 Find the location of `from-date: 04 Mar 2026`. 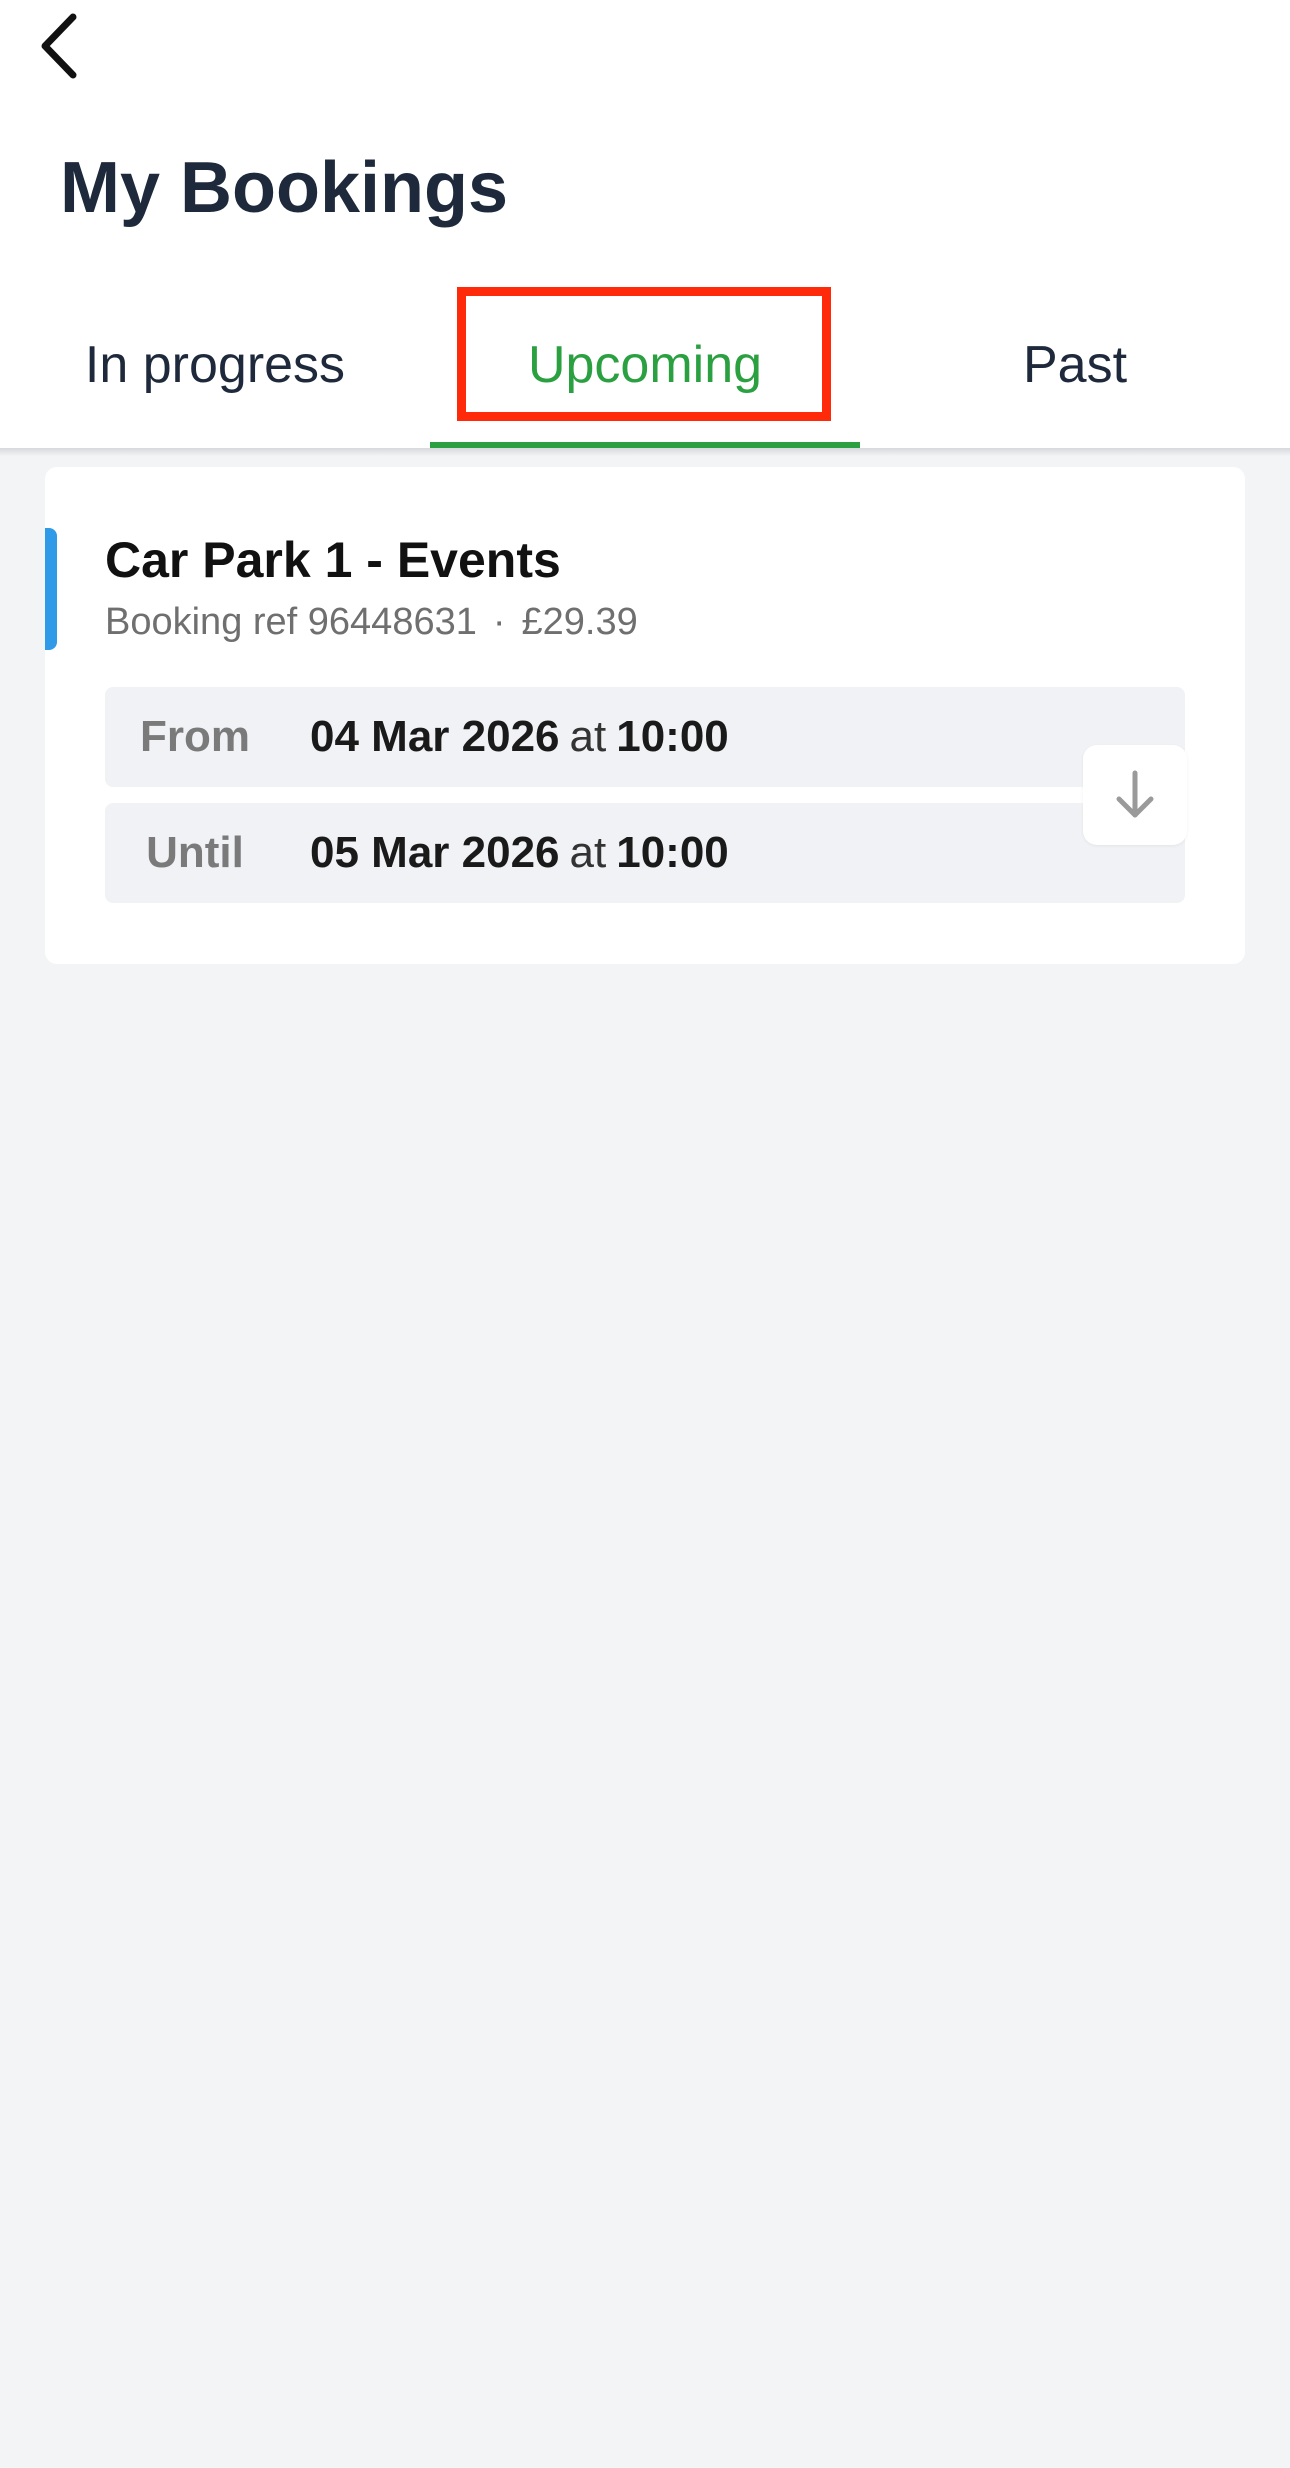

from-date: 04 Mar 2026 is located at coordinates (435, 736).